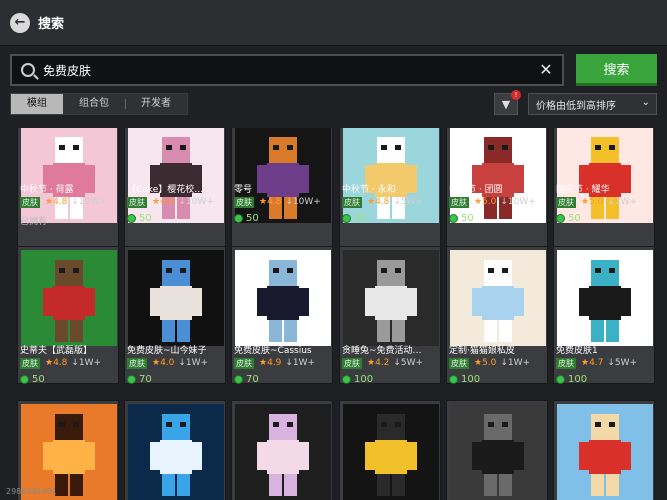 The height and width of the screenshot is (500, 667). I want to click on skin-card-meta: 皮肤 ★4.6 ↓10W+, so click(170, 202).